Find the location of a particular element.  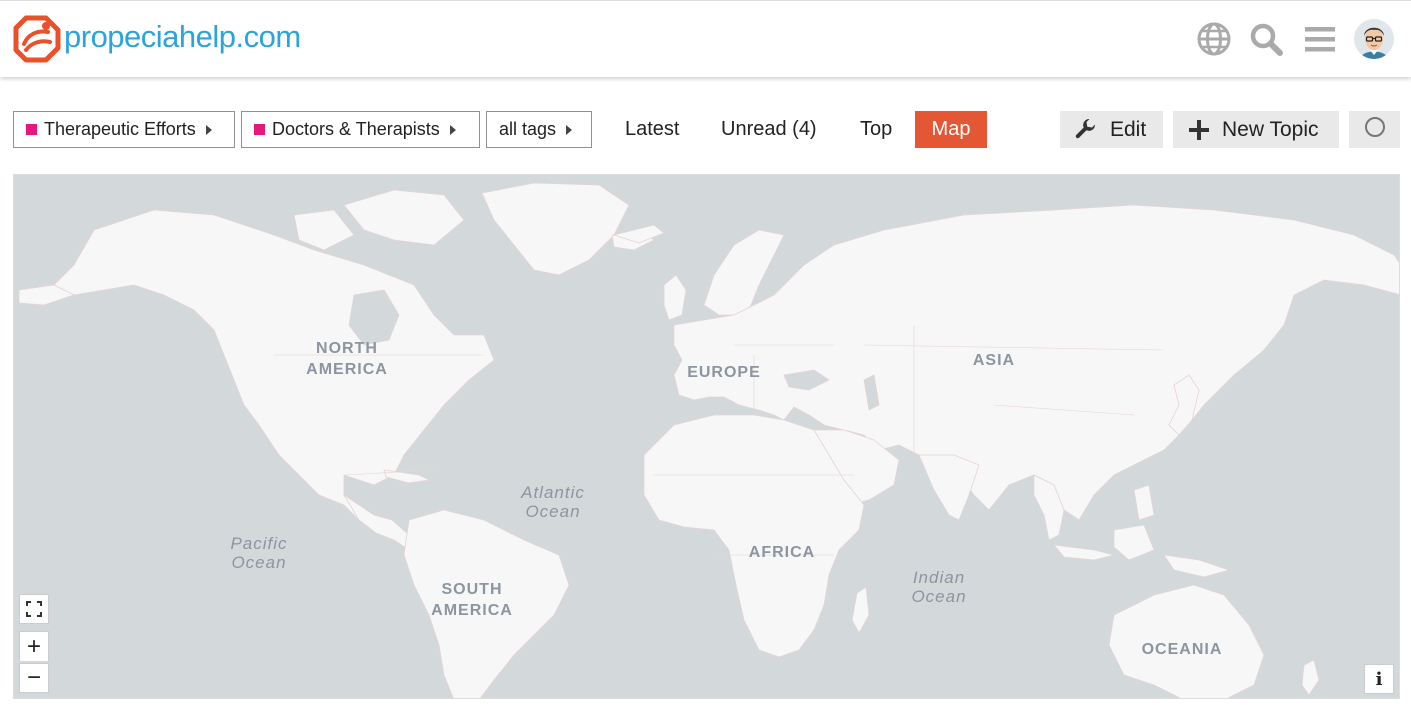

tags-dropdown: all tags is located at coordinates (539, 129).